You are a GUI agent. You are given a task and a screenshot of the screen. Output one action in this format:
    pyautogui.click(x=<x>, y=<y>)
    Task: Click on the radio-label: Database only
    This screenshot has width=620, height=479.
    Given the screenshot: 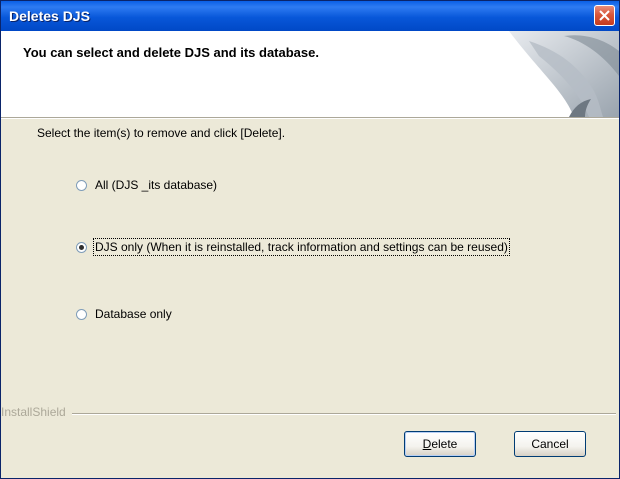 What is the action you would take?
    pyautogui.click(x=133, y=314)
    